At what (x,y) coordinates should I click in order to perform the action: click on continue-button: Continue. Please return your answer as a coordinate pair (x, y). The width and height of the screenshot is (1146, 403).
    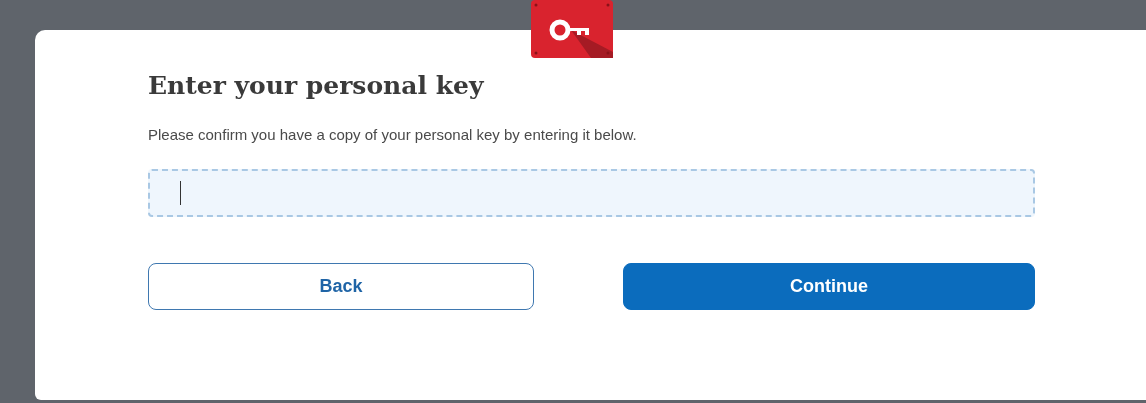
    Looking at the image, I should click on (829, 286).